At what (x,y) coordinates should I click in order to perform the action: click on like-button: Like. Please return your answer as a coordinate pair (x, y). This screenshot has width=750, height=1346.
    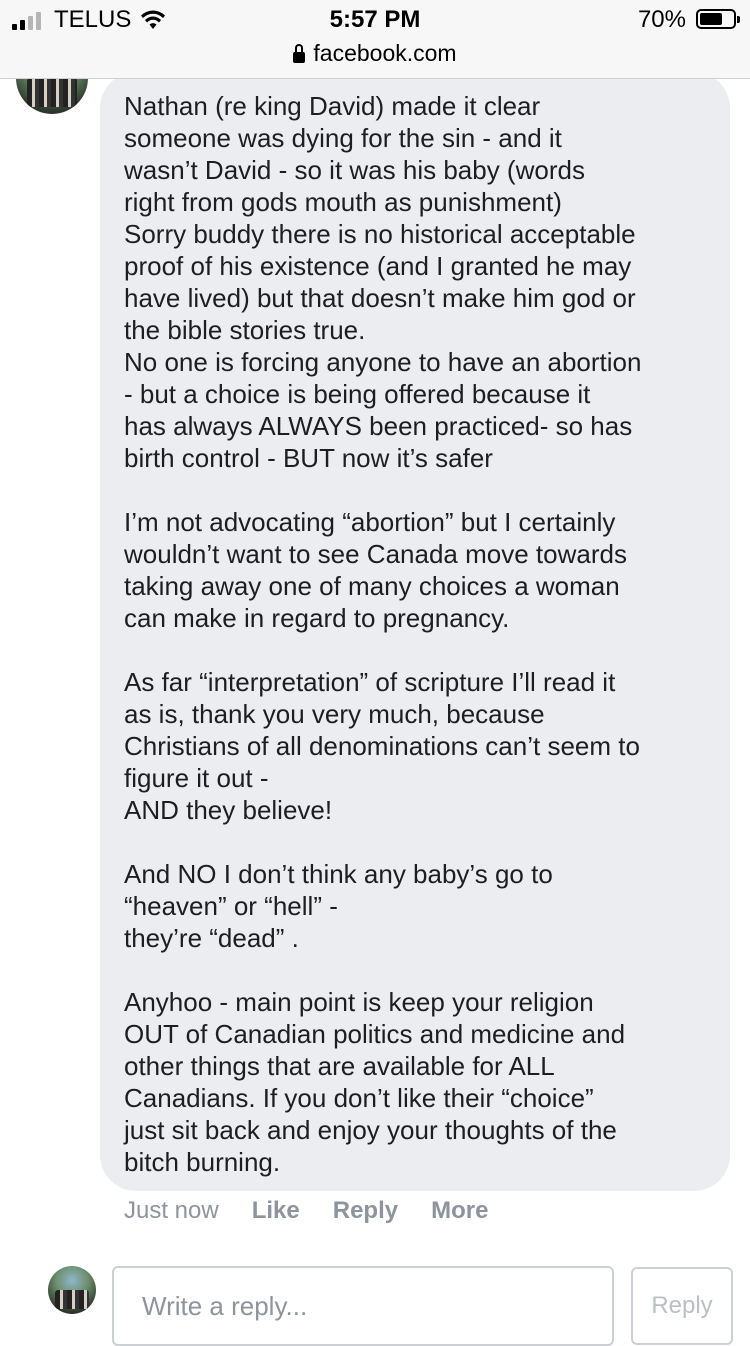
    Looking at the image, I should click on (276, 1211).